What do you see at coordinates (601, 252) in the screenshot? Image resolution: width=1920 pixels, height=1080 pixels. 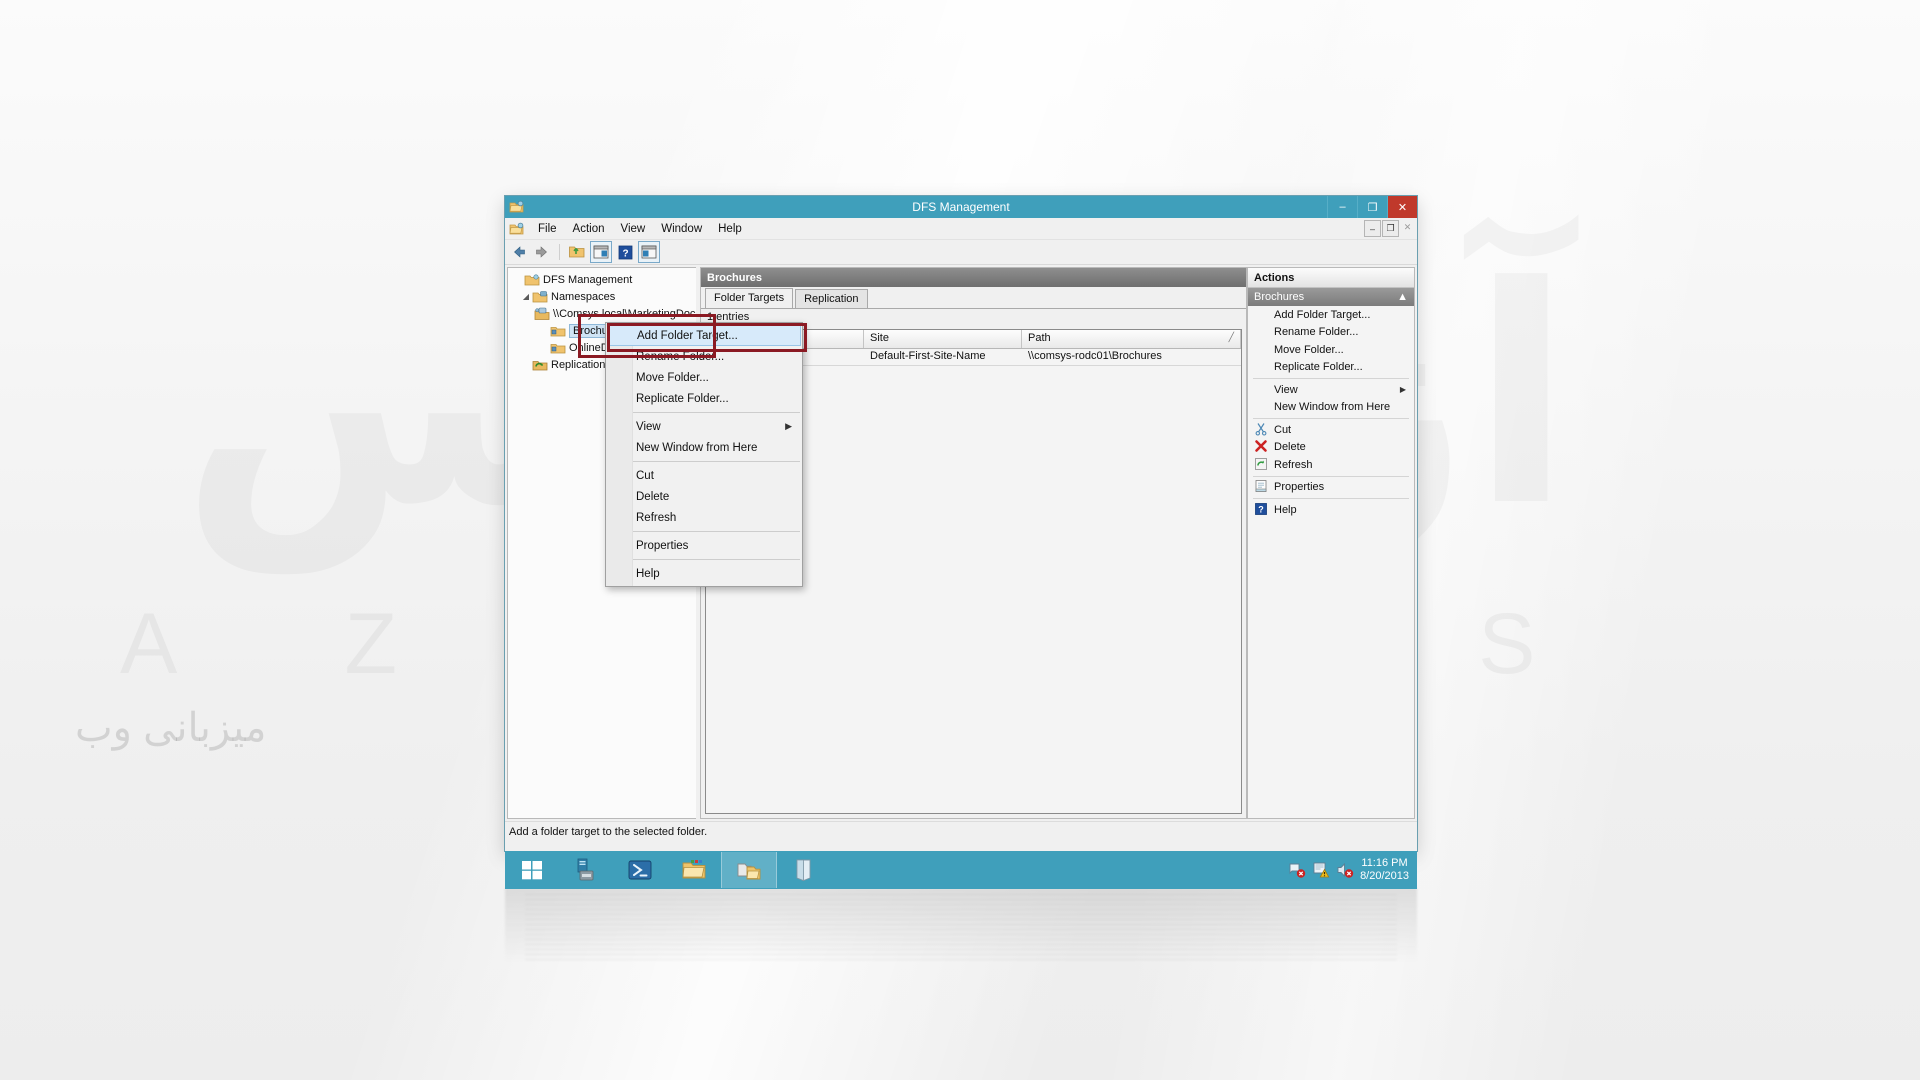 I see `show-hide-tree-icon` at bounding box center [601, 252].